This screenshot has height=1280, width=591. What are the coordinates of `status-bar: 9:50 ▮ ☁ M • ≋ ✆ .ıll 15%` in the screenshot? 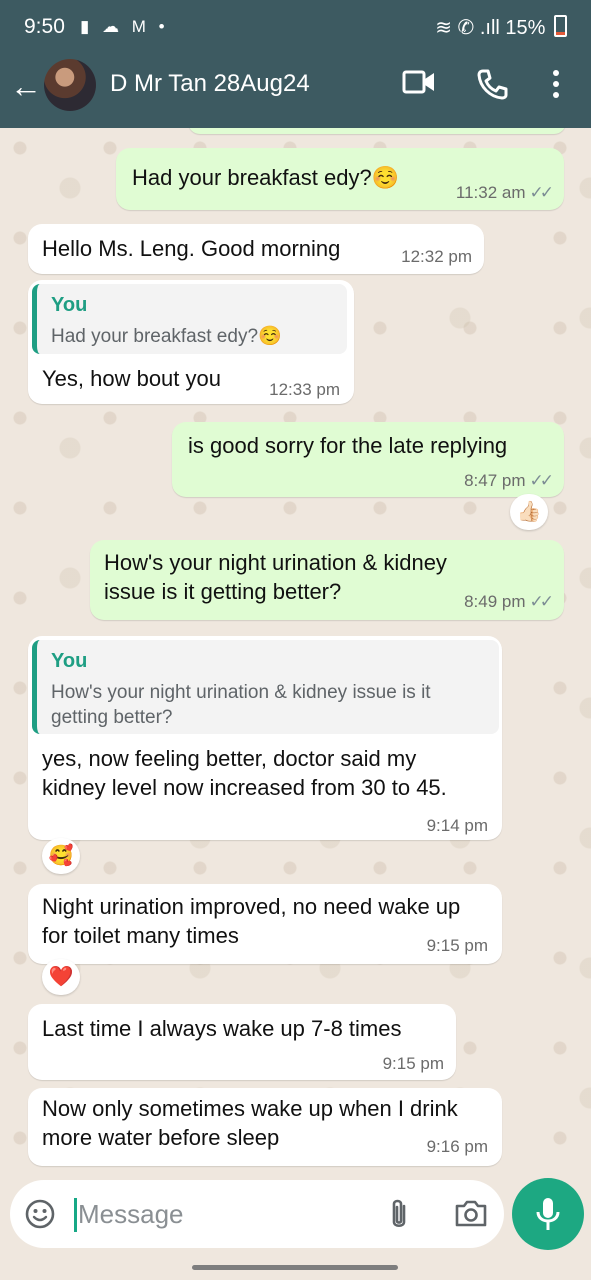 It's located at (295, 28).